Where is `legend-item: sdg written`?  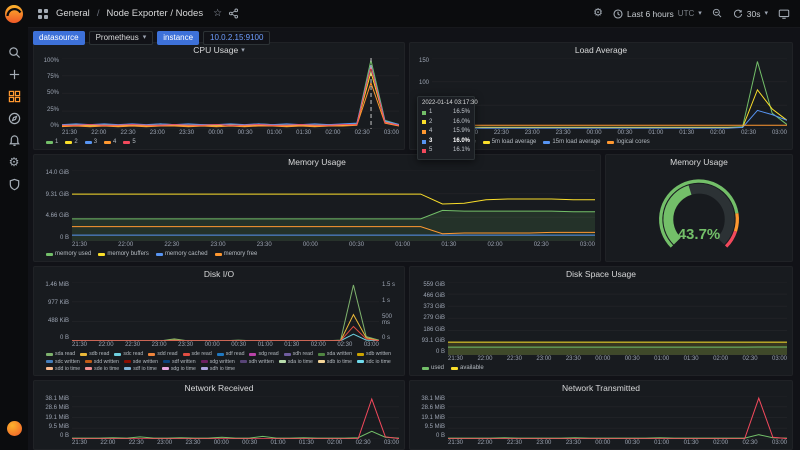
legend-item: sdg written is located at coordinates (217, 362).